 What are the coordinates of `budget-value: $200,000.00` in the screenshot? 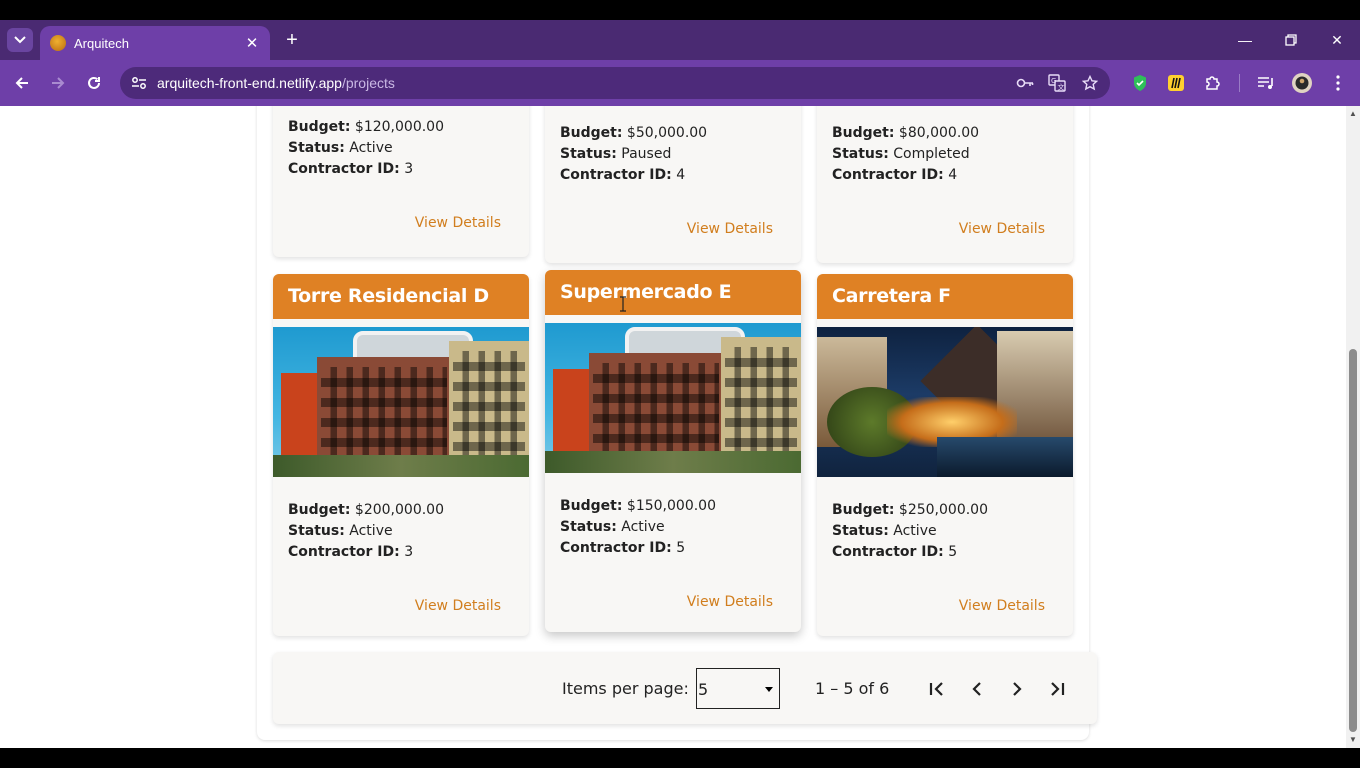 It's located at (399, 510).